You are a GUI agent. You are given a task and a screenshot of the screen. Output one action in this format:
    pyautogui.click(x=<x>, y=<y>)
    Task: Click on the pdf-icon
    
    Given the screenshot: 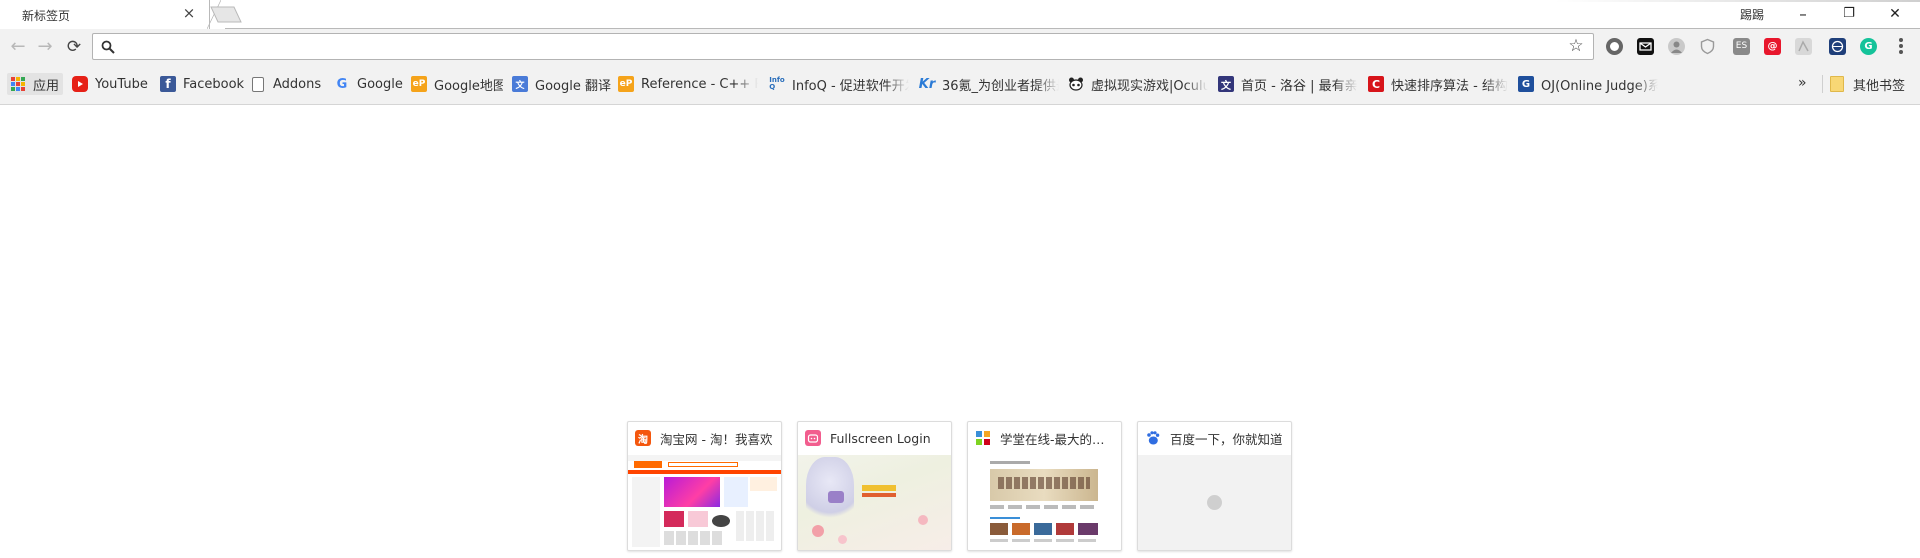 What is the action you would take?
    pyautogui.click(x=1803, y=46)
    